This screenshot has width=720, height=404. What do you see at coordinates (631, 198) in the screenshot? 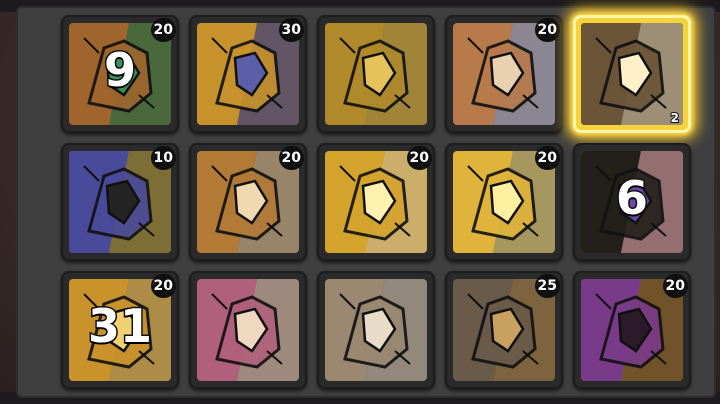
I see `item-level-number: 6` at bounding box center [631, 198].